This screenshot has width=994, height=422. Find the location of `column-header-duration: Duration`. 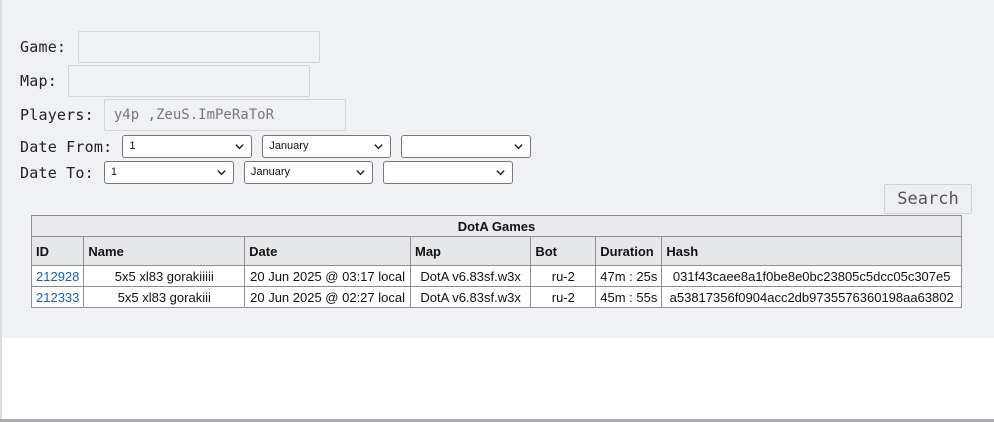

column-header-duration: Duration is located at coordinates (629, 251).